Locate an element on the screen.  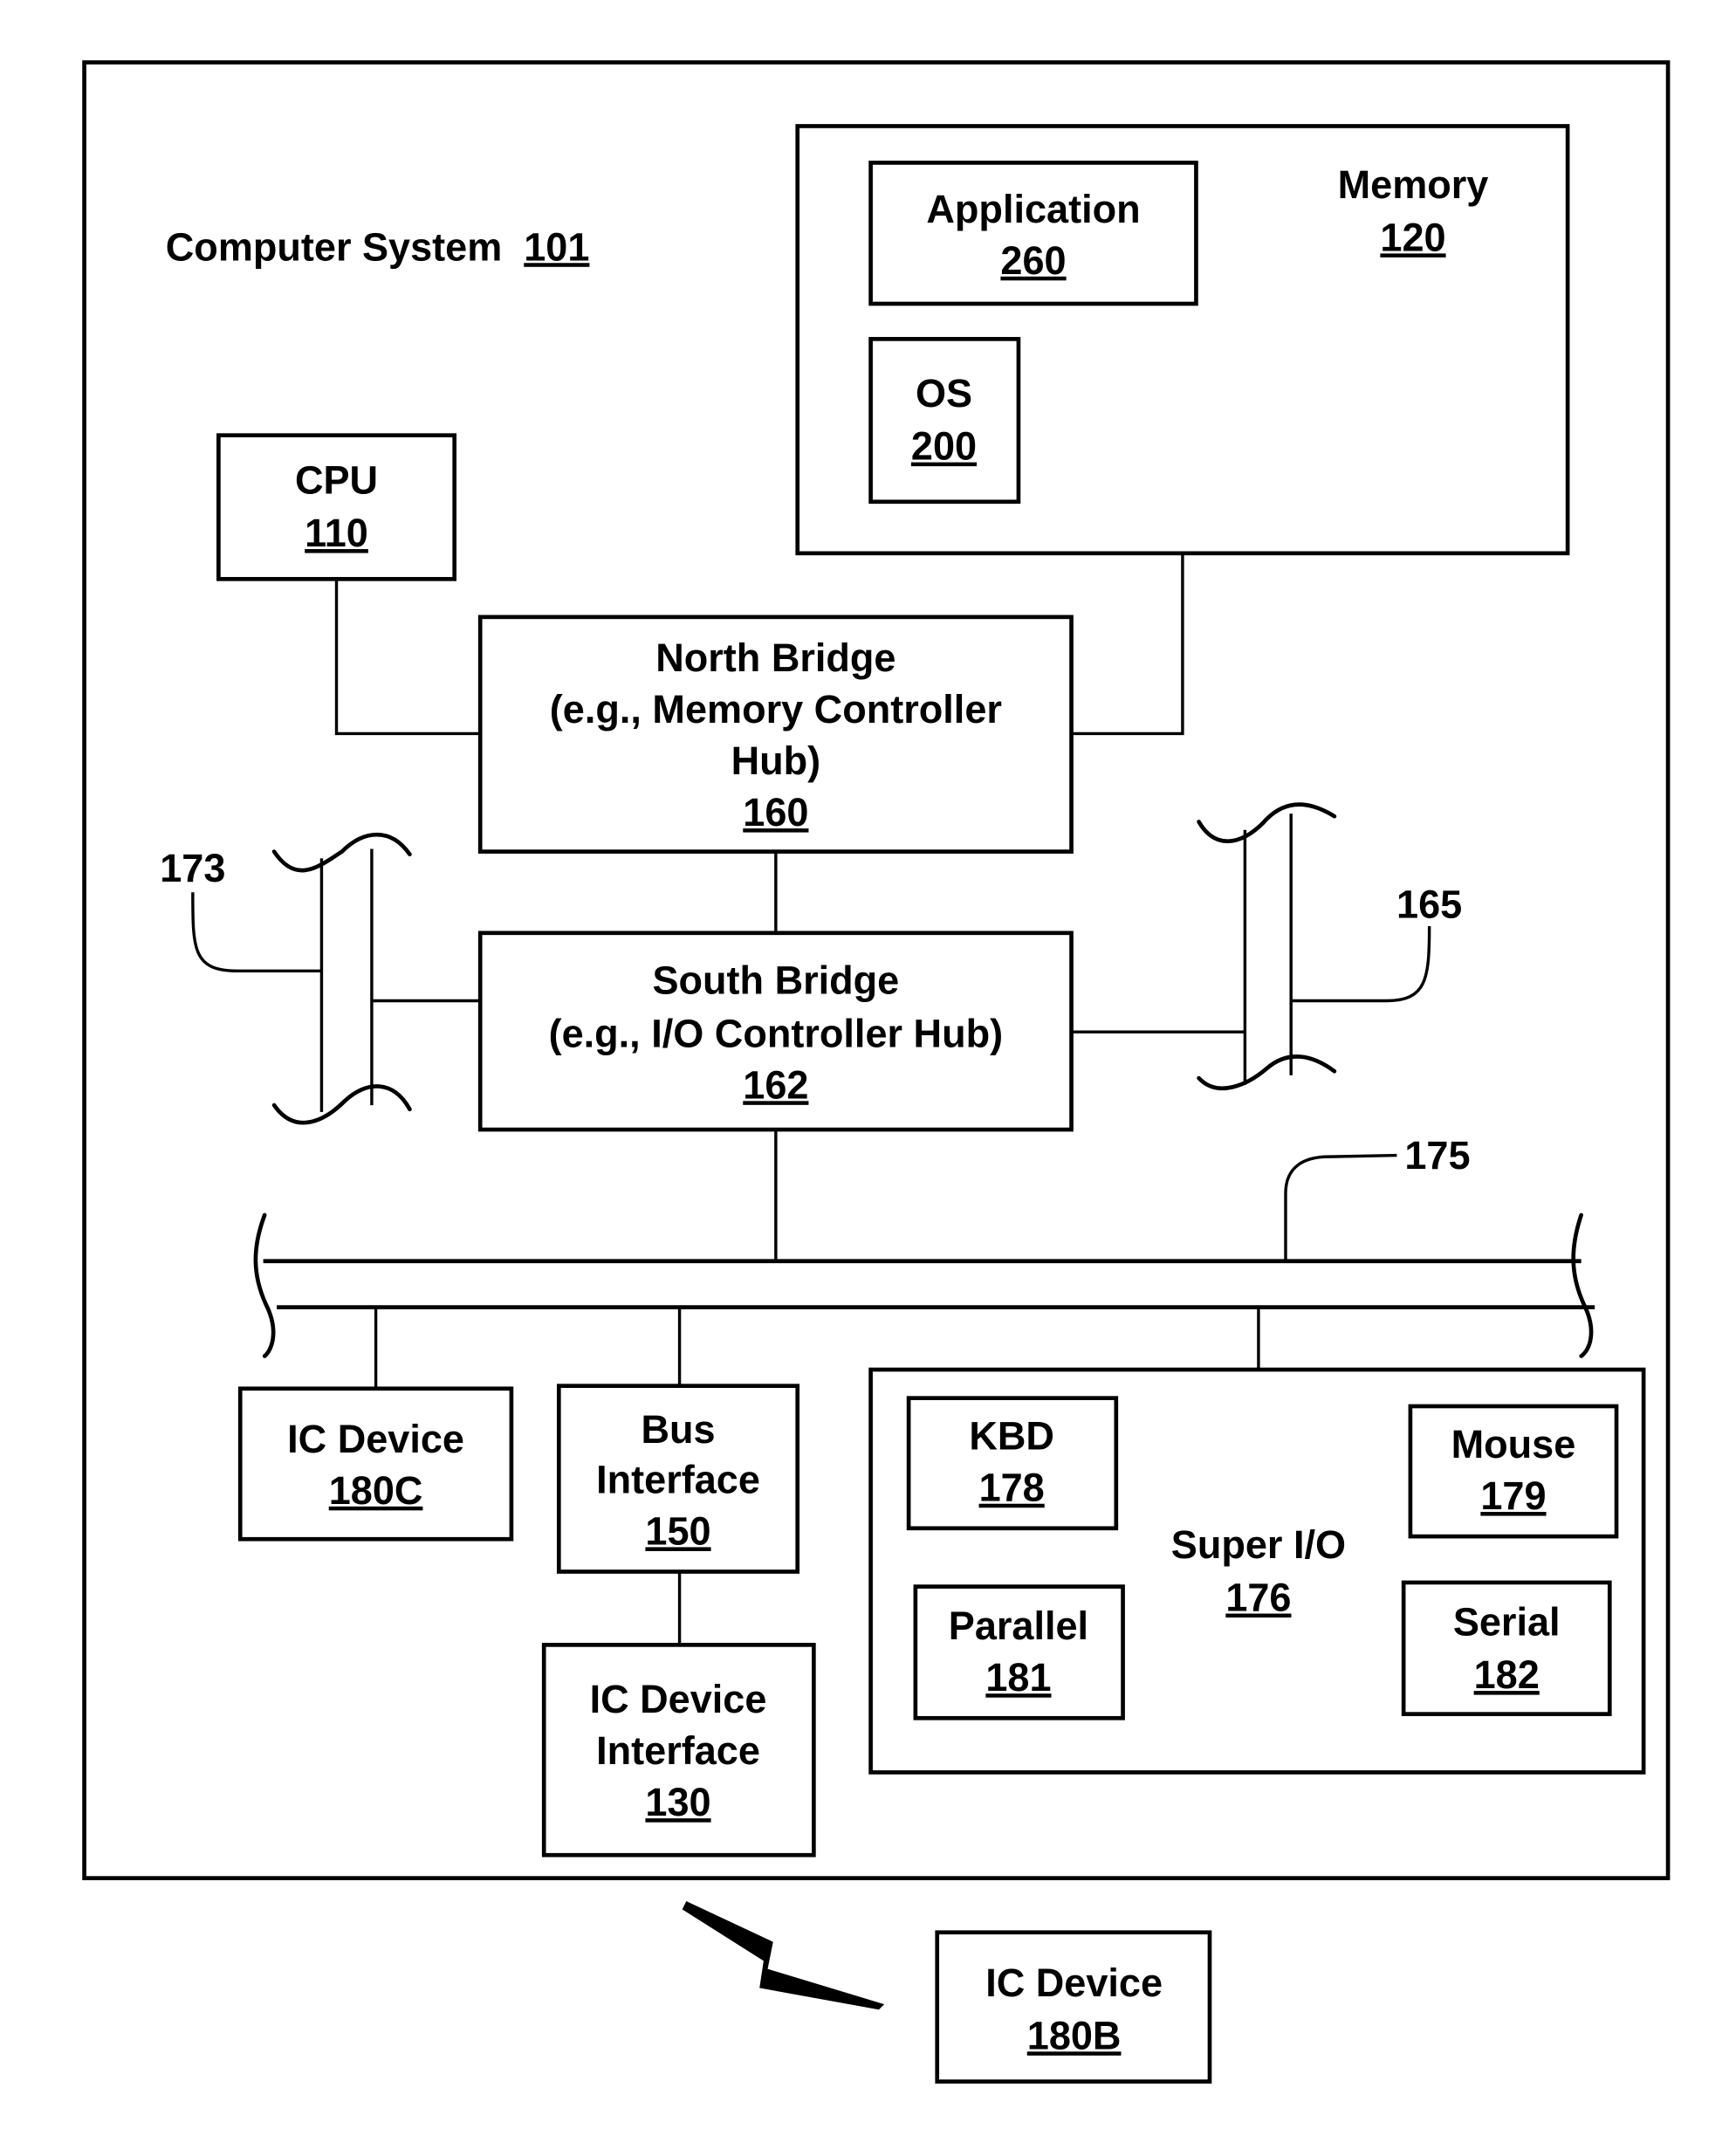
parallel-label: Parallel is located at coordinates (1019, 1626).